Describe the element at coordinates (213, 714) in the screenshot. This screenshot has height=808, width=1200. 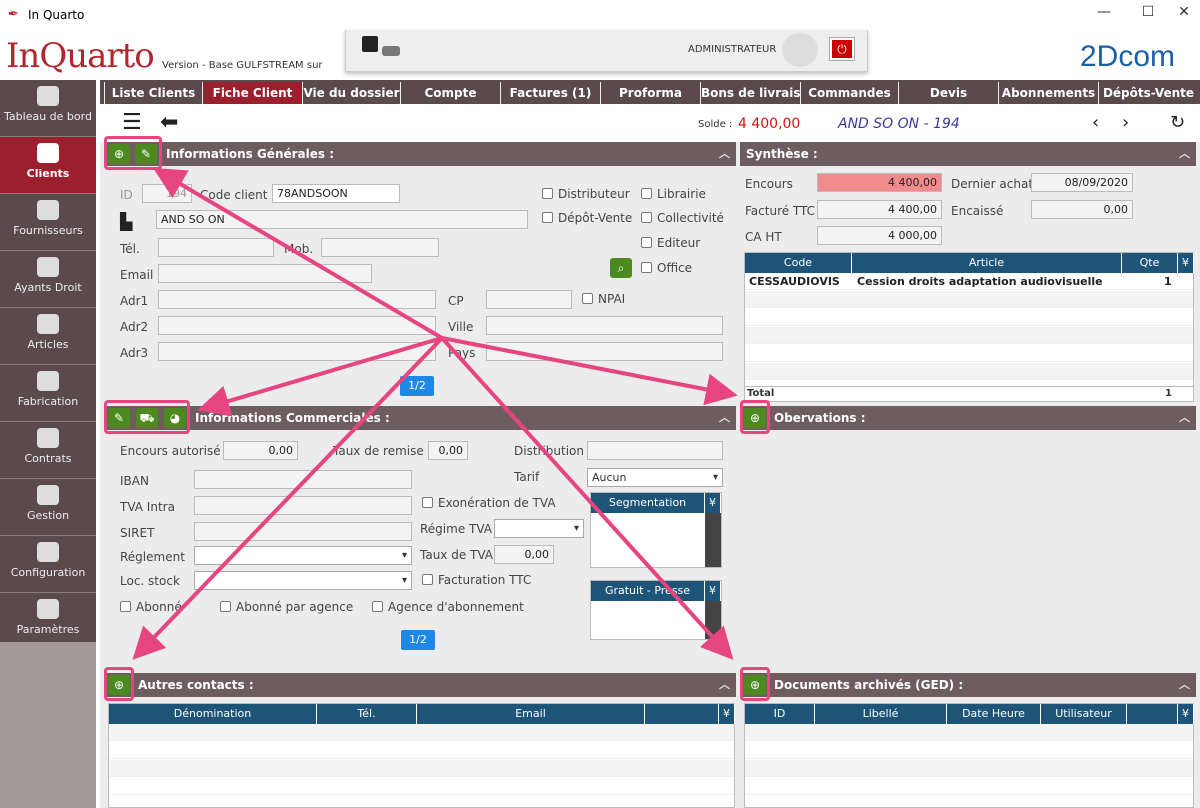
I see `column-header: Dénomination` at that location.